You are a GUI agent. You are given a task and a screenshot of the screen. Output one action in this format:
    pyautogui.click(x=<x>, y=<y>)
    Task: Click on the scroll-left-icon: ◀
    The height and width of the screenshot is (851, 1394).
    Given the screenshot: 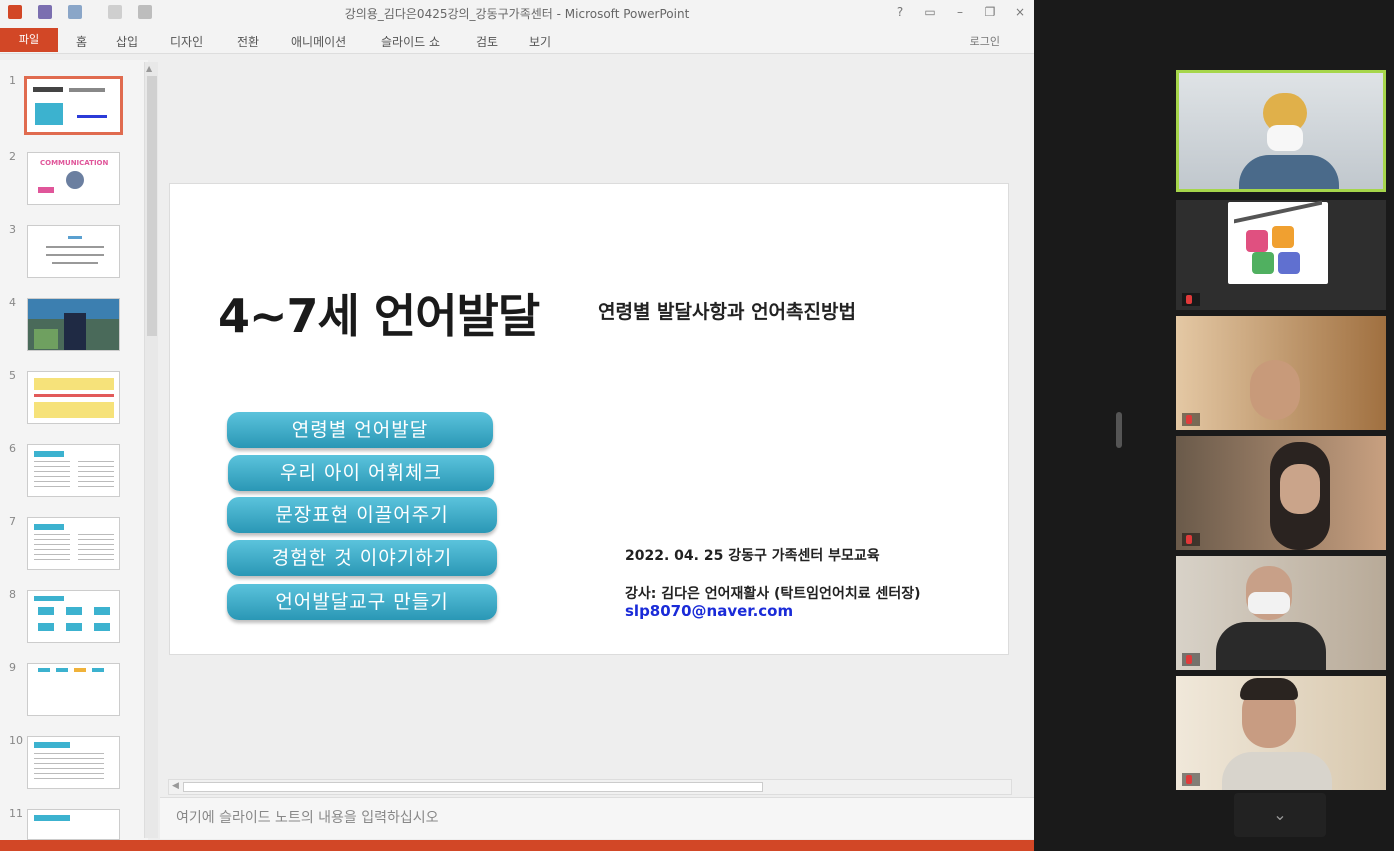 What is the action you would take?
    pyautogui.click(x=175, y=786)
    